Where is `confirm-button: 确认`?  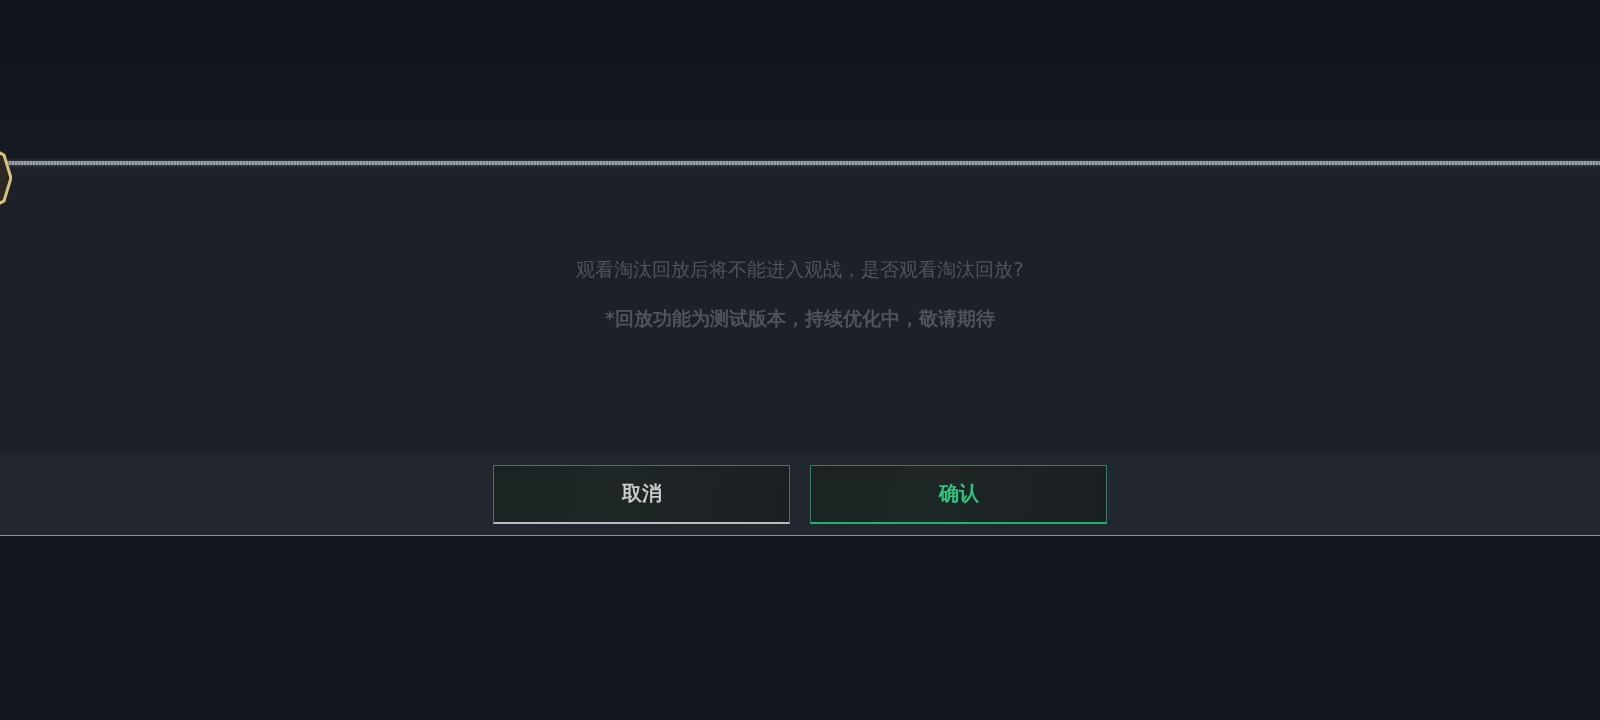
confirm-button: 确认 is located at coordinates (958, 494).